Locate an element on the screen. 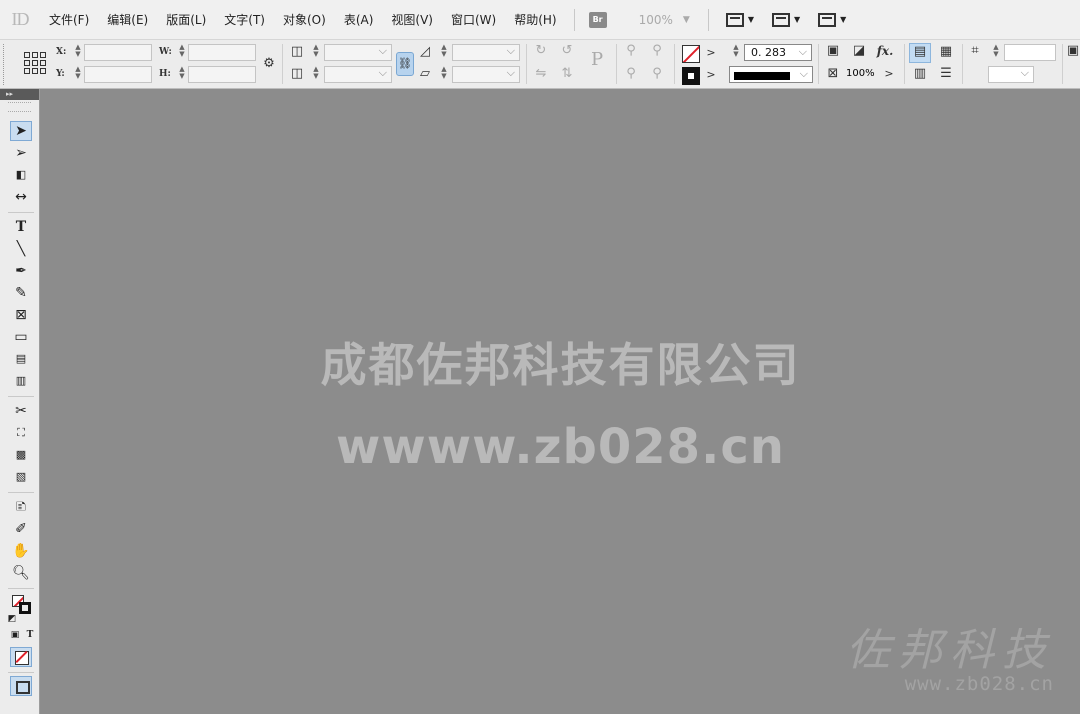 The height and width of the screenshot is (714, 1080). pencil-icon: ✎ is located at coordinates (21, 293).